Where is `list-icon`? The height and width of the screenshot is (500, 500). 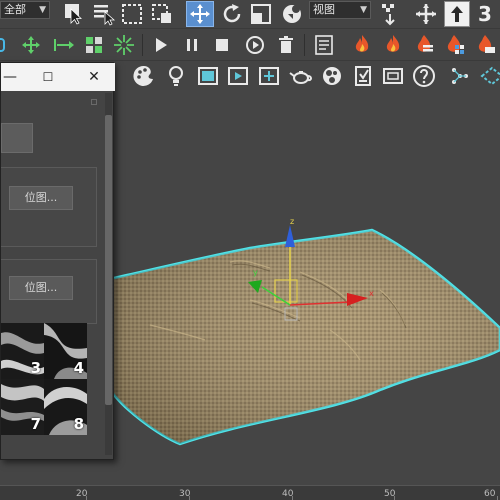
list-icon is located at coordinates (324, 45).